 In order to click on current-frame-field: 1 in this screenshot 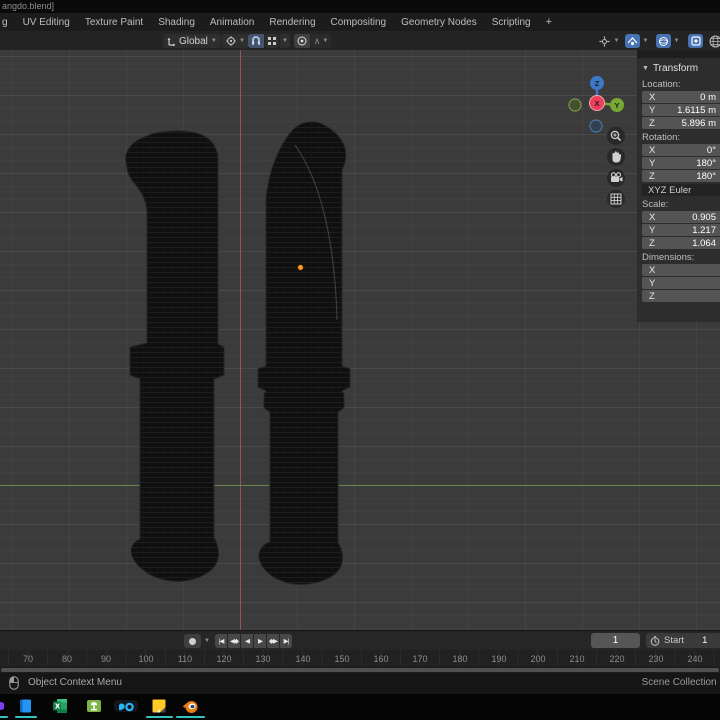, I will do `click(615, 640)`.